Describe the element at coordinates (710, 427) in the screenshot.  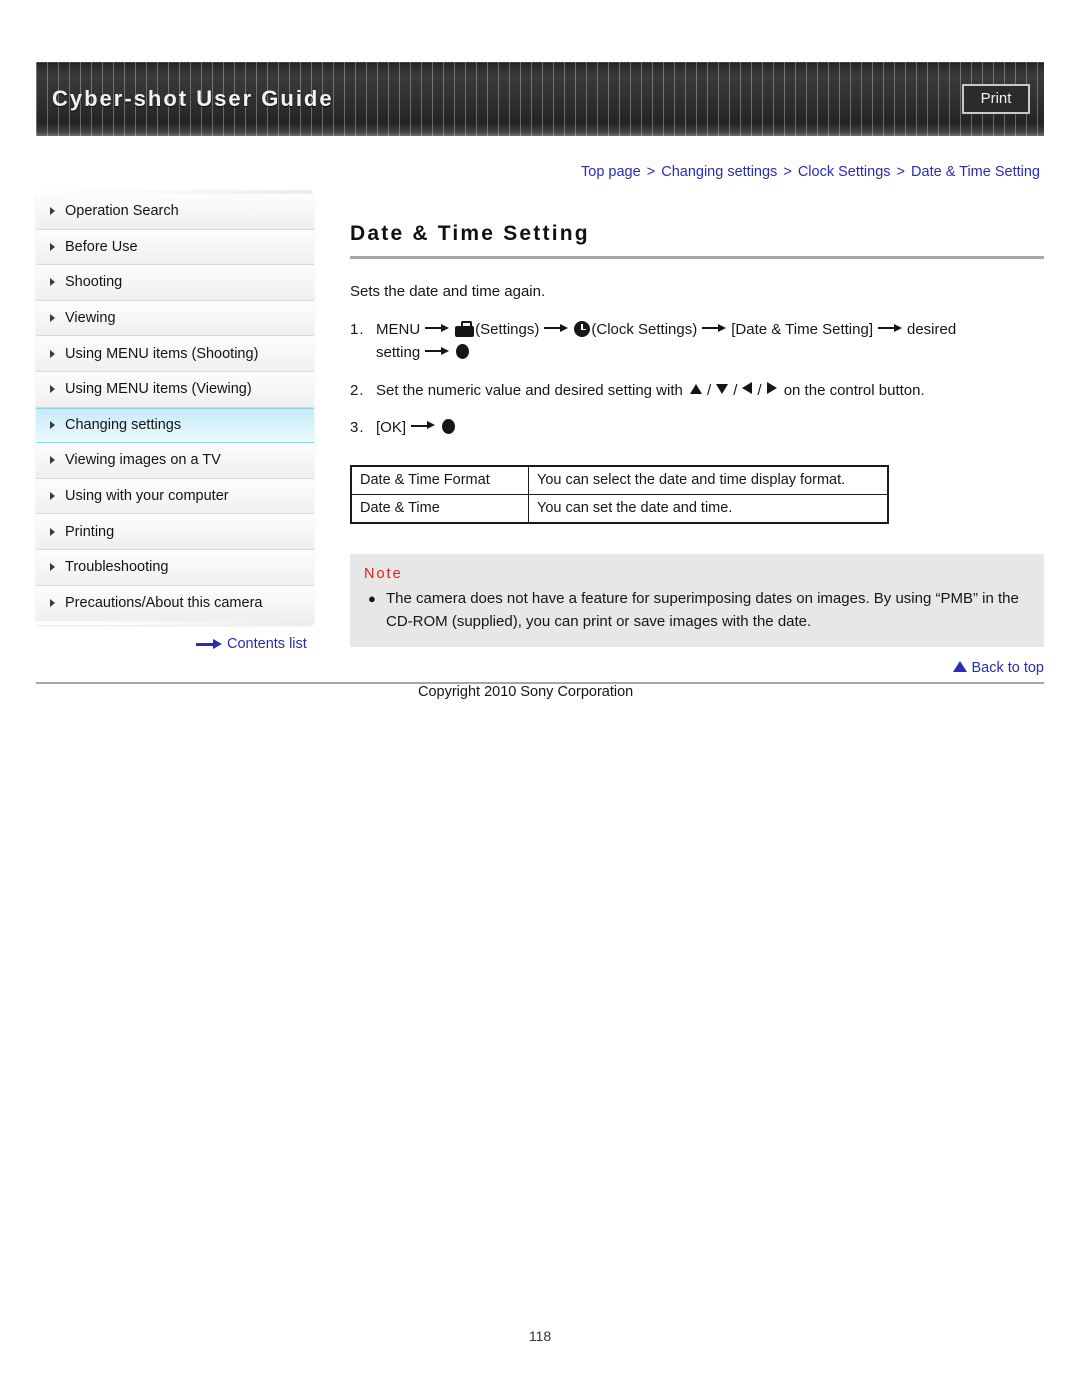
I see `step-body: [OK]` at that location.